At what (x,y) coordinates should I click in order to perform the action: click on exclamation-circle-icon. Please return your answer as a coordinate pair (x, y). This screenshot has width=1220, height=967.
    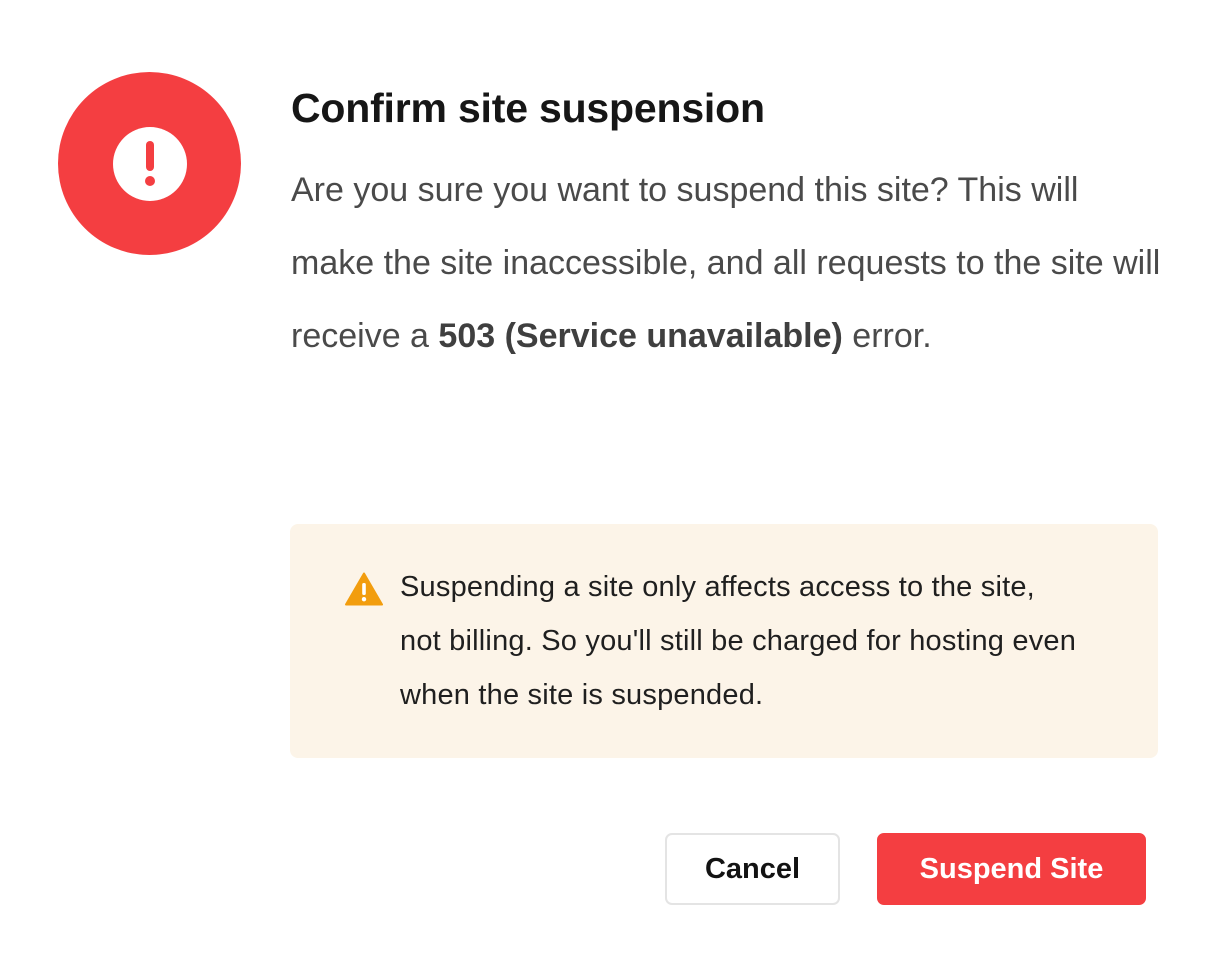
    Looking at the image, I should click on (149, 163).